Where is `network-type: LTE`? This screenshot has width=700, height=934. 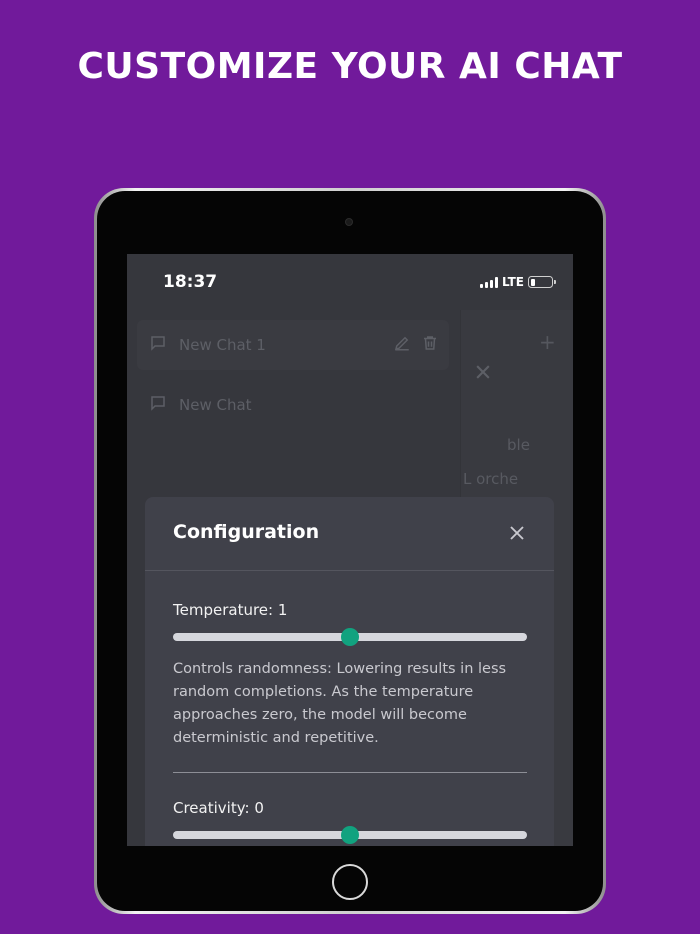
network-type: LTE is located at coordinates (512, 282).